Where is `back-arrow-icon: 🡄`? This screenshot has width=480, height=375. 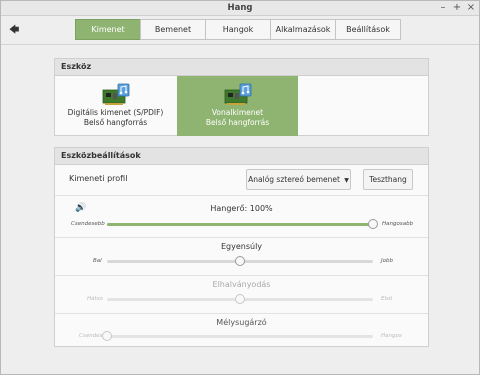 back-arrow-icon: 🡄 is located at coordinates (14, 31).